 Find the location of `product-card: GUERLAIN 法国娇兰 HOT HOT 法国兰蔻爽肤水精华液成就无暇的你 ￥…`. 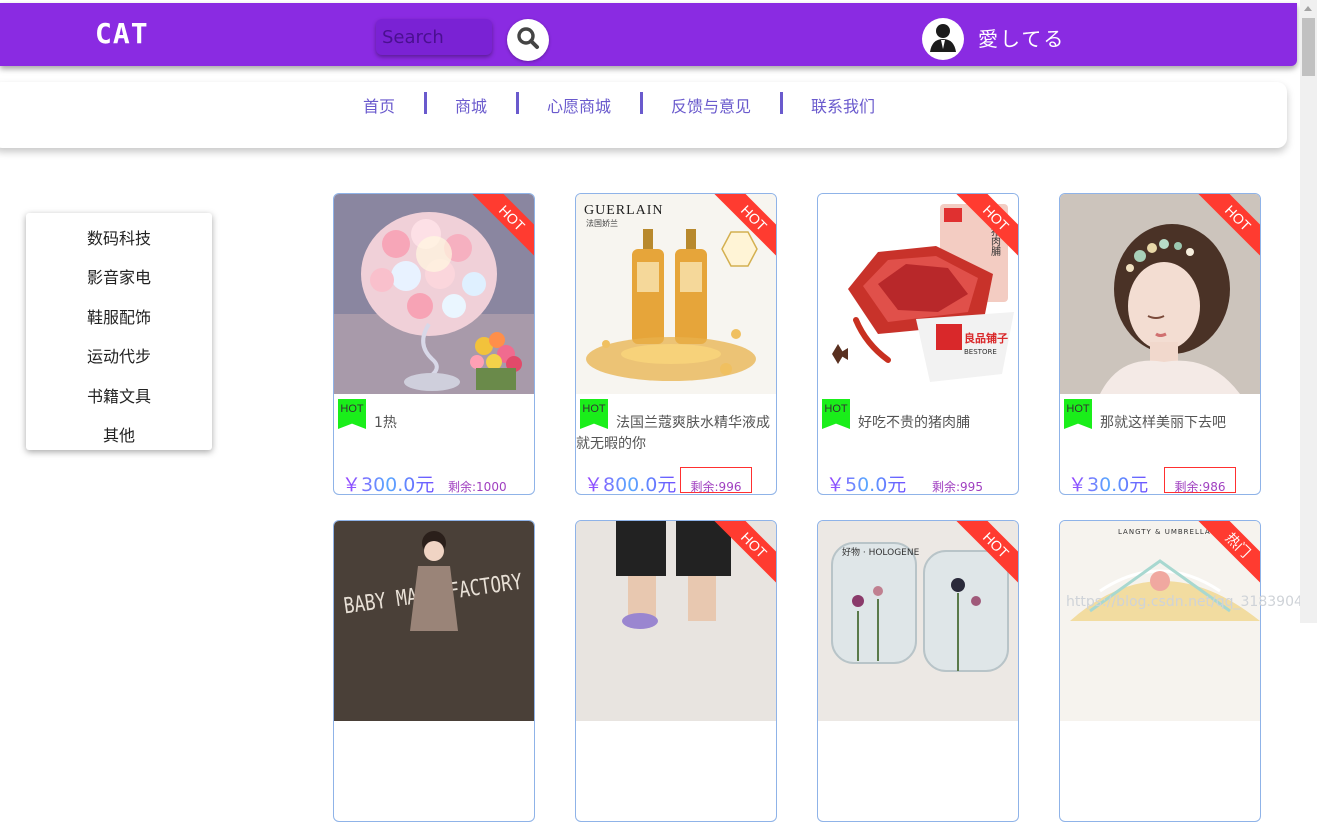

product-card: GUERLAIN 法国娇兰 HOT HOT 法国兰蔻爽肤水精华液成就无暇的你 ￥… is located at coordinates (676, 344).